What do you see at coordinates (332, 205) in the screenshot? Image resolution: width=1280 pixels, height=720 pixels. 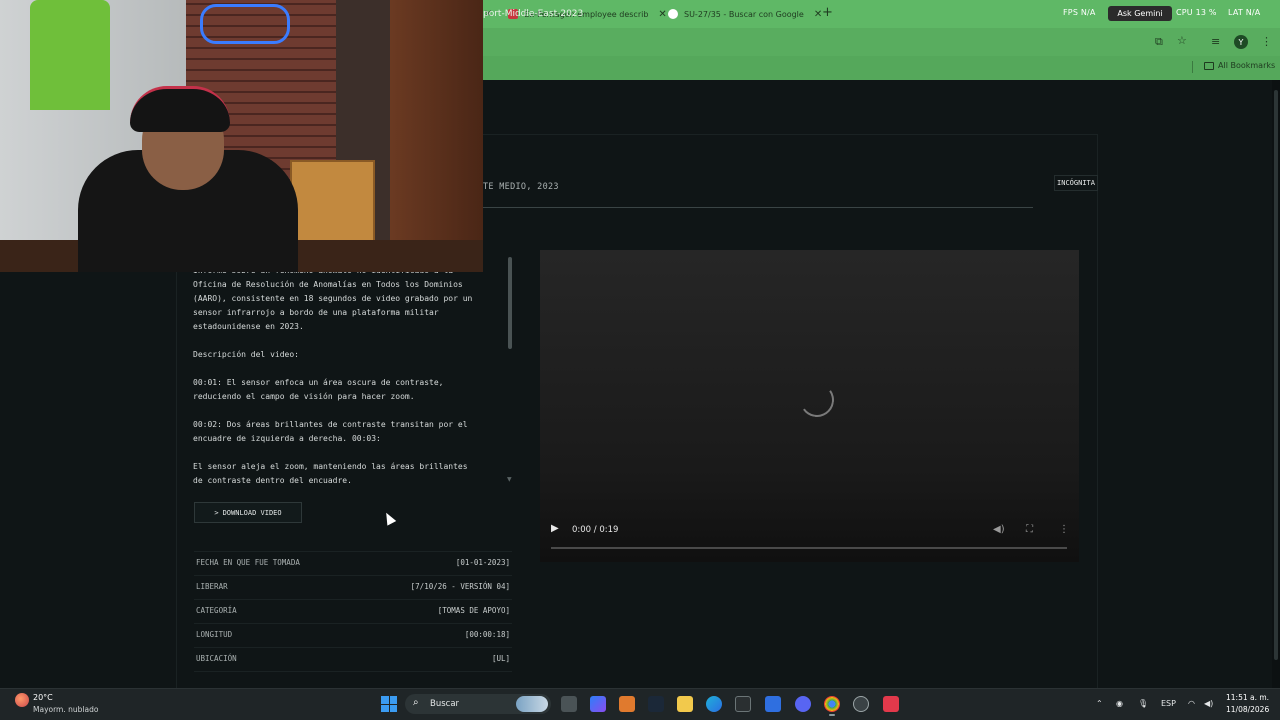 I see `webcam-shelf` at bounding box center [332, 205].